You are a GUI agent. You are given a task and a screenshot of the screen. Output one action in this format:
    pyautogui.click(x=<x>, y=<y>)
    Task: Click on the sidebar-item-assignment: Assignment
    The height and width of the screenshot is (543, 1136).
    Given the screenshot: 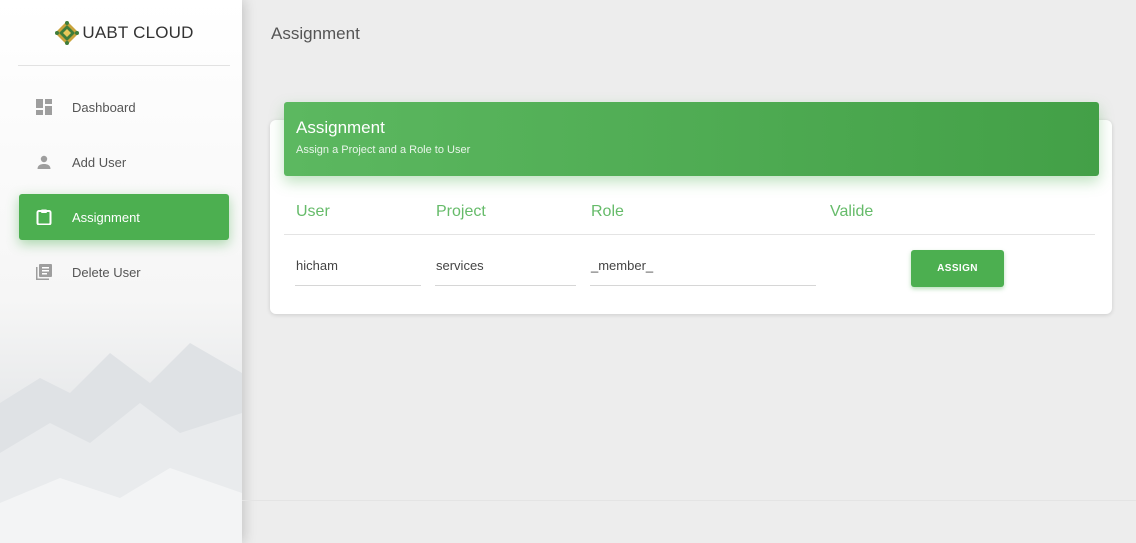 What is the action you would take?
    pyautogui.click(x=124, y=217)
    